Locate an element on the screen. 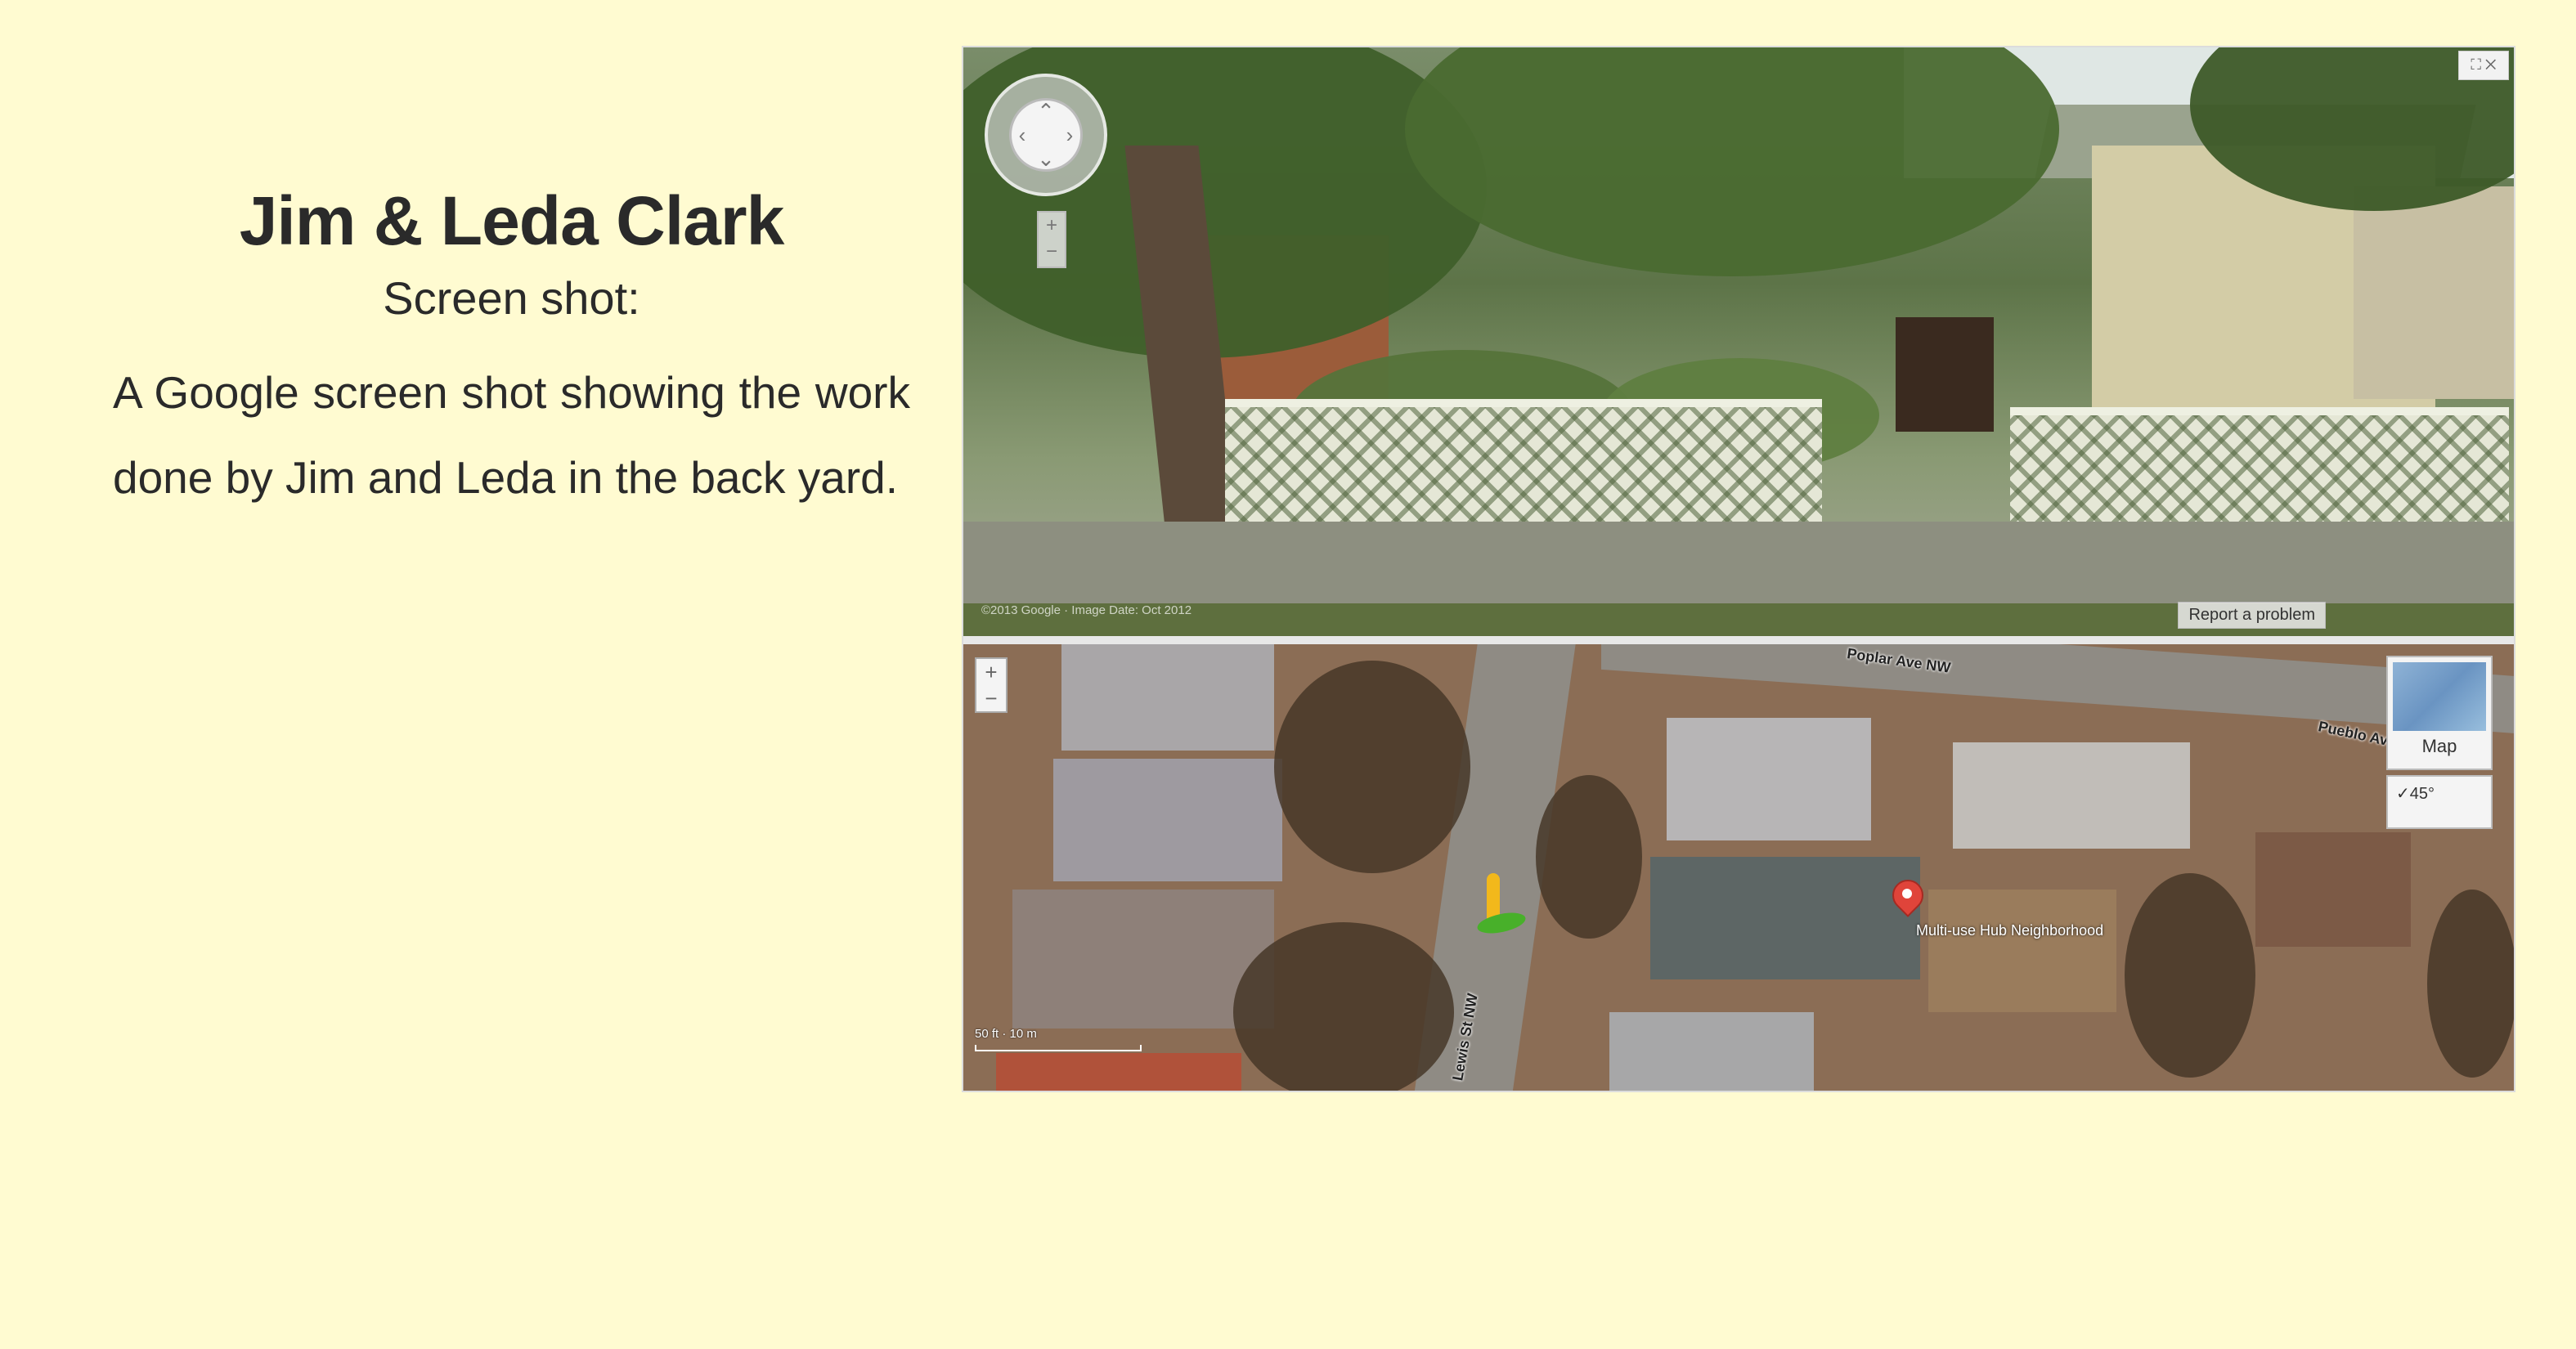 Image resolution: width=2576 pixels, height=1349 pixels. map-scale-label: 50 ft · 10 m is located at coordinates (1006, 1034).